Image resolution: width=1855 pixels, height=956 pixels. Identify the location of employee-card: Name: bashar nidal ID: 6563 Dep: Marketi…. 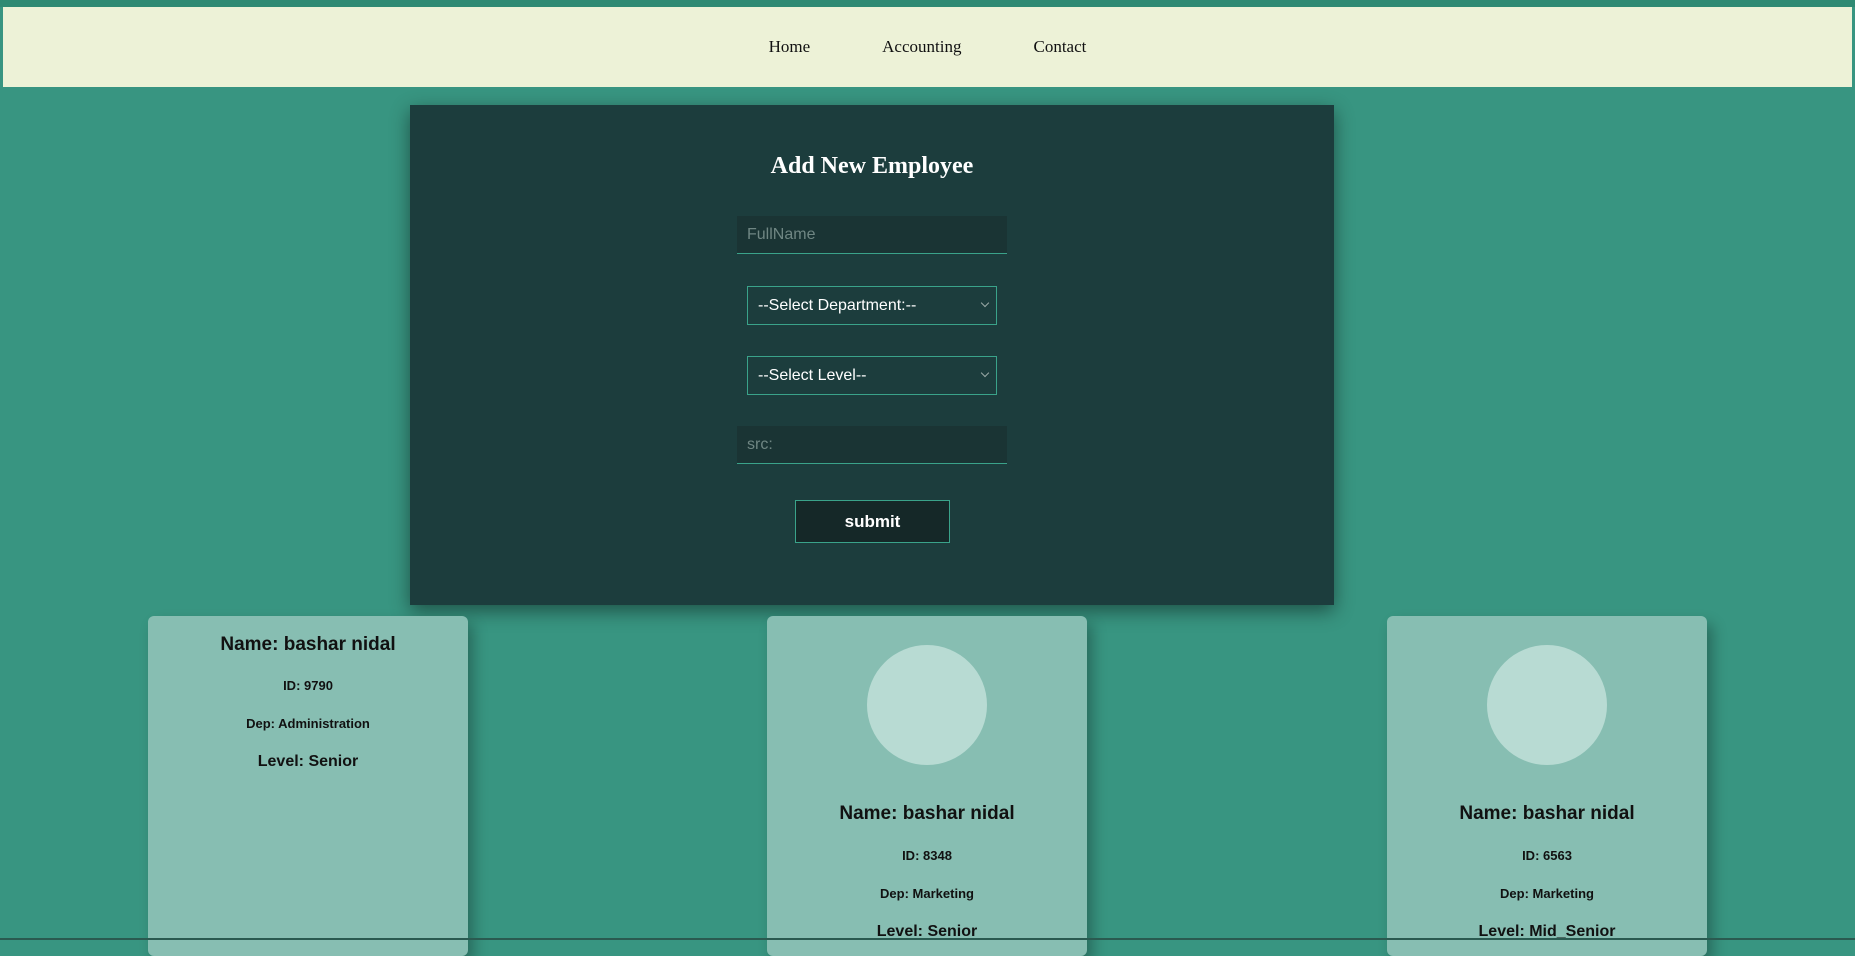
(1547, 786).